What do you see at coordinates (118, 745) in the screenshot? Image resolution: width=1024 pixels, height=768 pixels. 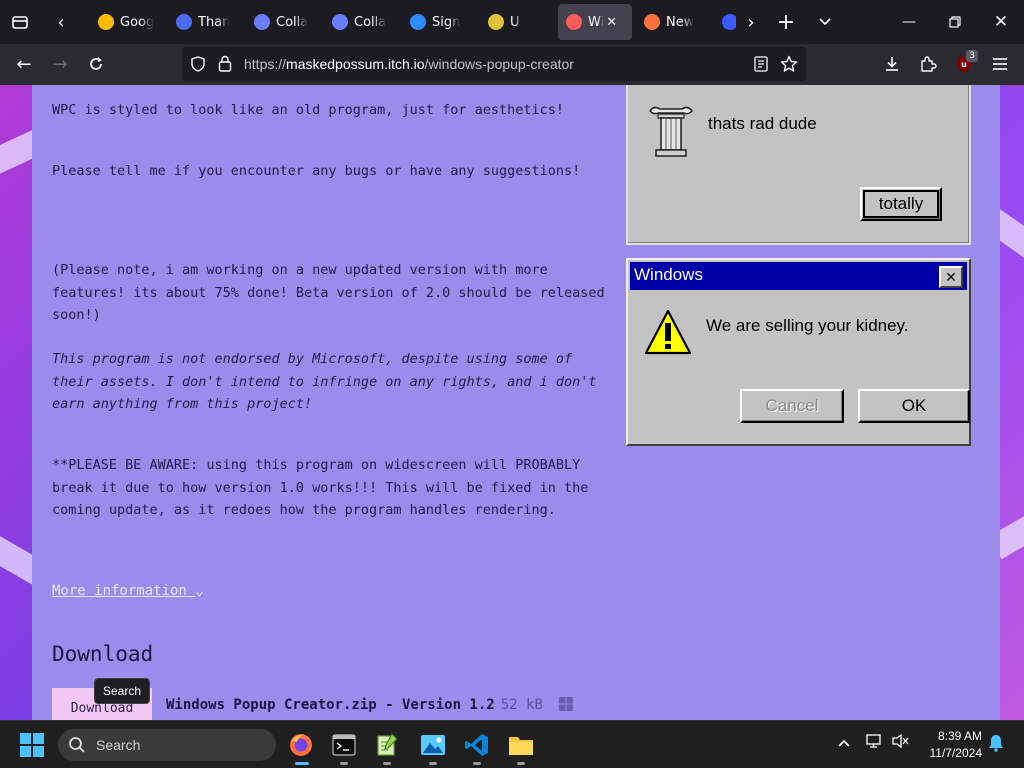 I see `search-placeholder: Search` at bounding box center [118, 745].